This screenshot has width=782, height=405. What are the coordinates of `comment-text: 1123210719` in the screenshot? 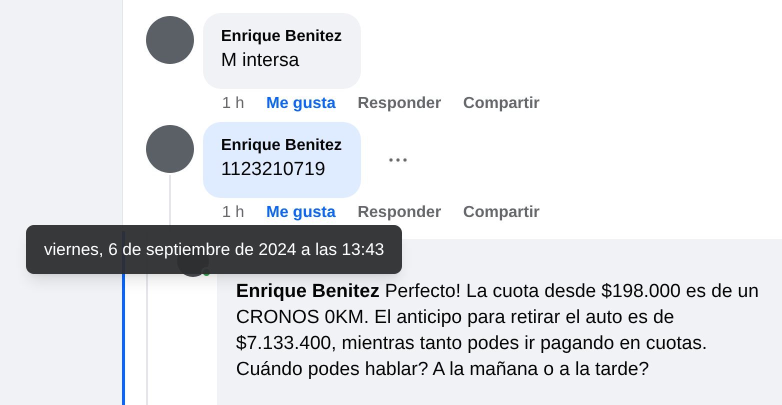 It's located at (273, 170).